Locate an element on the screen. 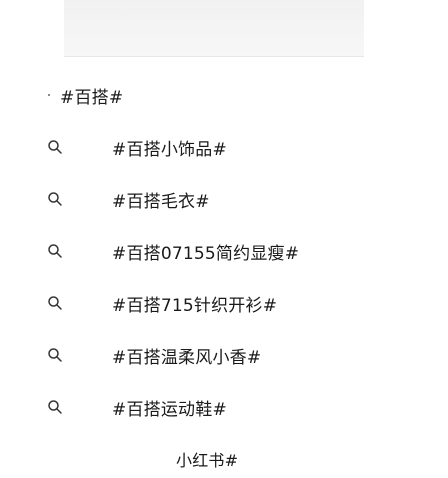 The width and height of the screenshot is (448, 478). suggestion-item: #百搭运动鞋# is located at coordinates (113, 407).